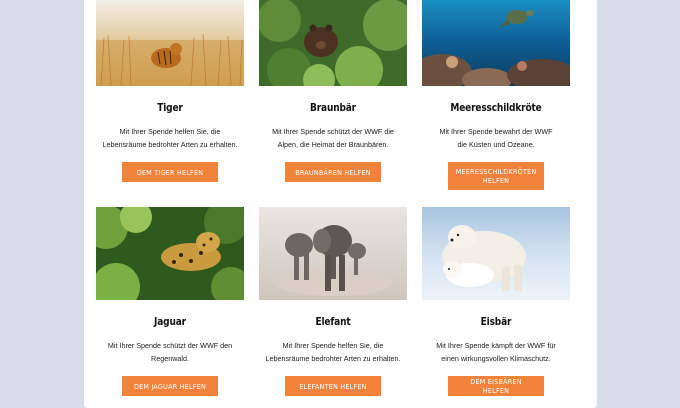  Describe the element at coordinates (170, 172) in the screenshot. I see `help-tiger-button: DEM TIGER HELFEN` at that location.